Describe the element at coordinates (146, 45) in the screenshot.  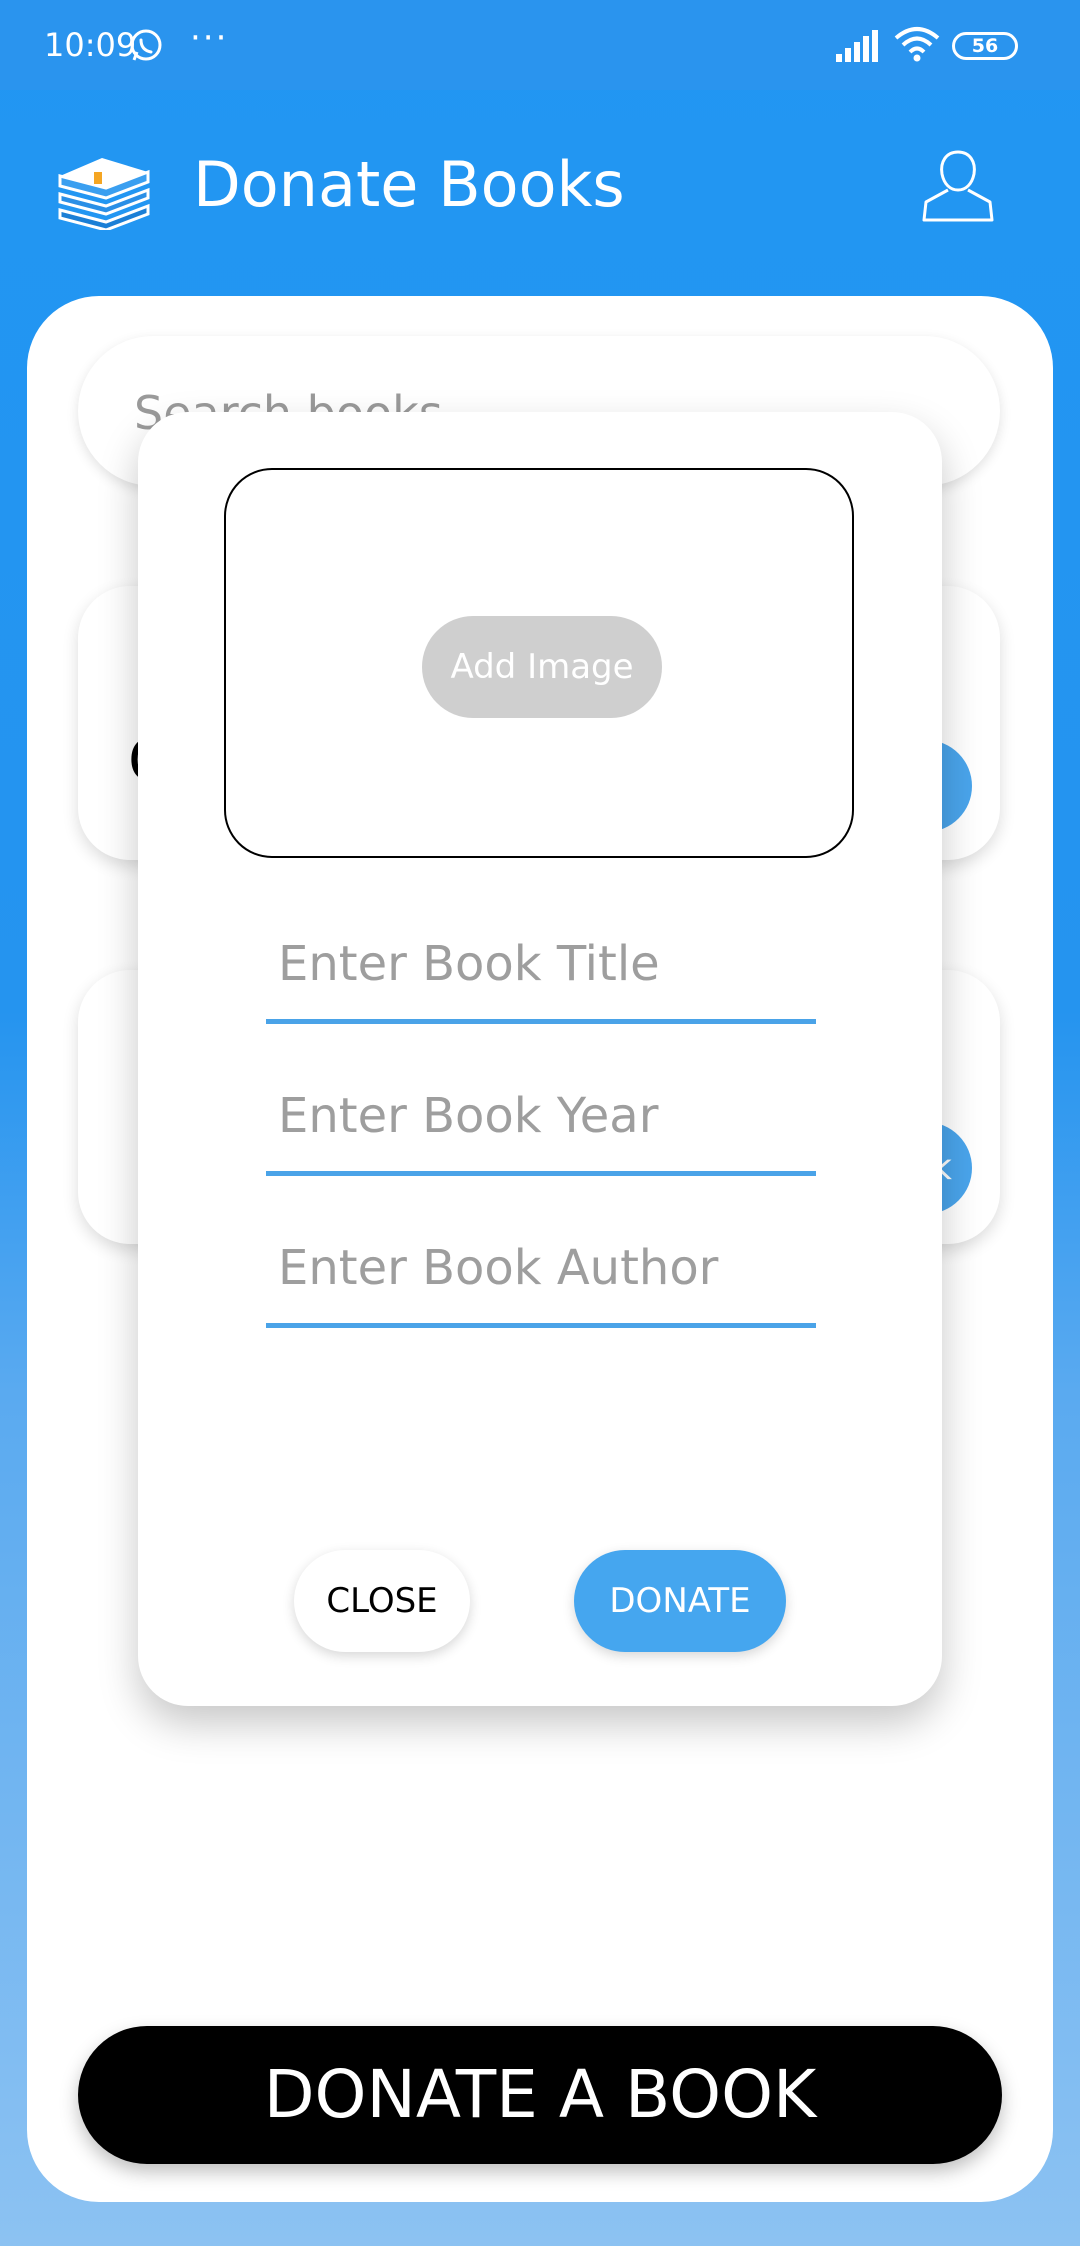
I see `whatsapp-icon` at that location.